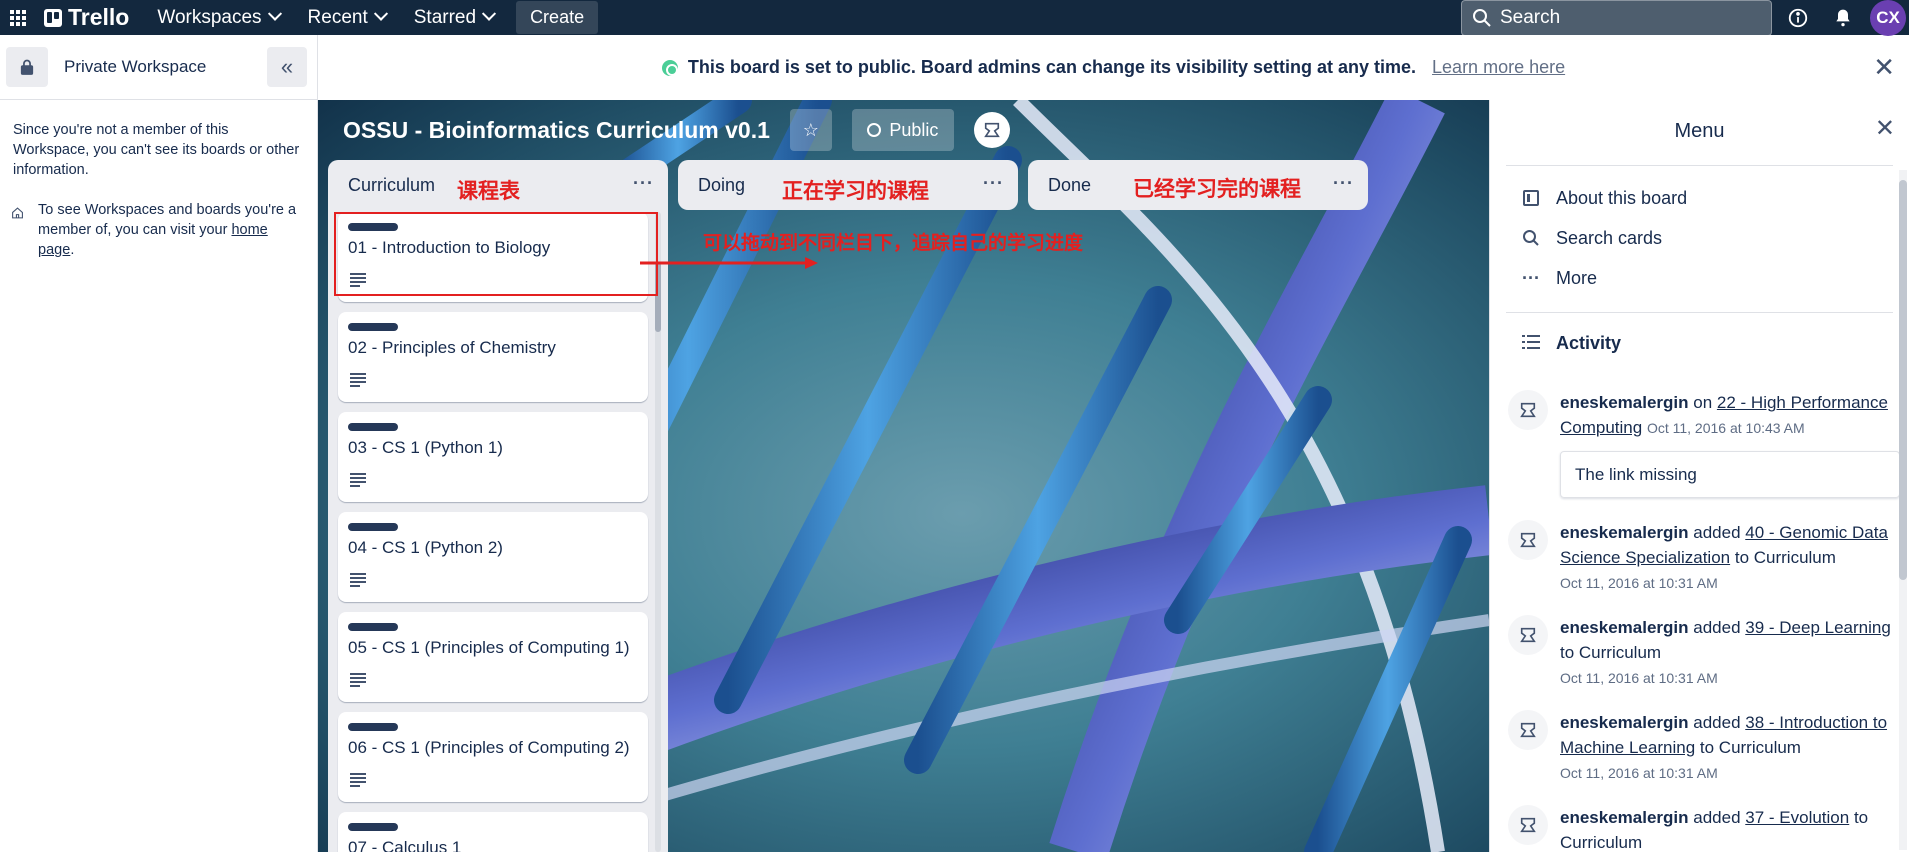 Image resolution: width=1909 pixels, height=852 pixels. I want to click on nav-starred: Starred, so click(454, 17).